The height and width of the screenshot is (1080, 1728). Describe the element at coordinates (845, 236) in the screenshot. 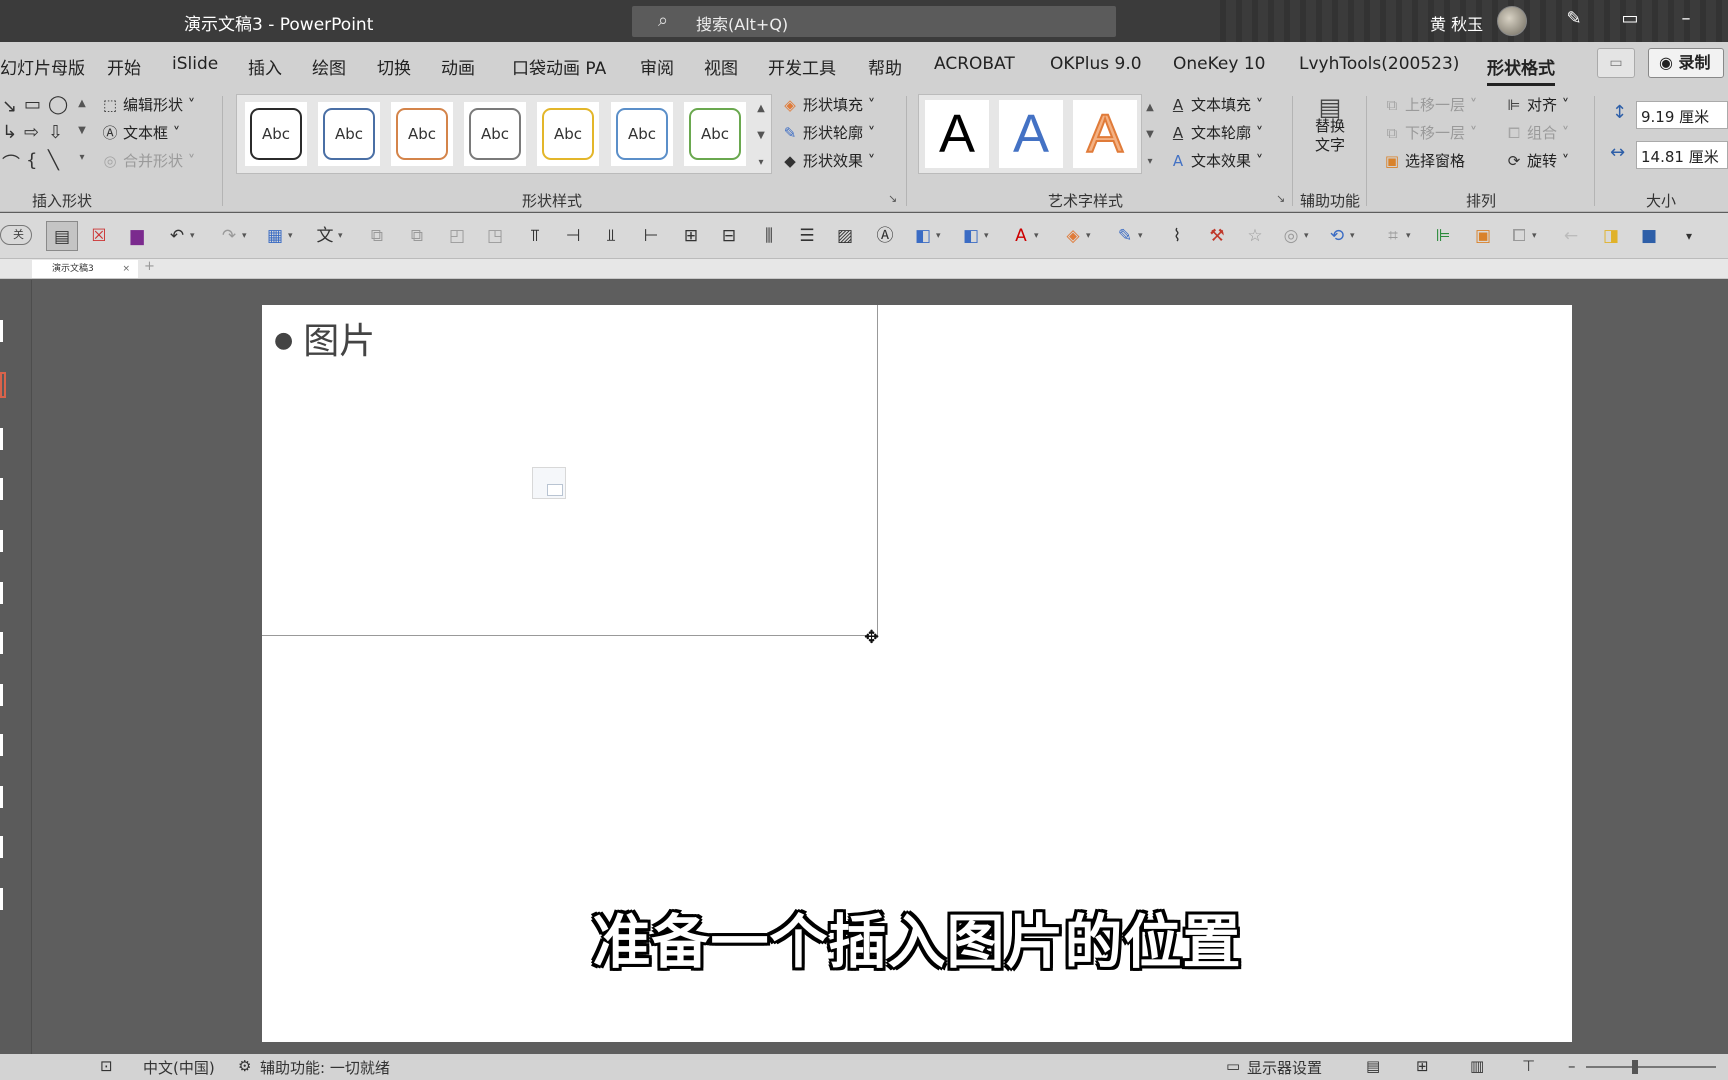

I see `picture-icon: ▨` at that location.